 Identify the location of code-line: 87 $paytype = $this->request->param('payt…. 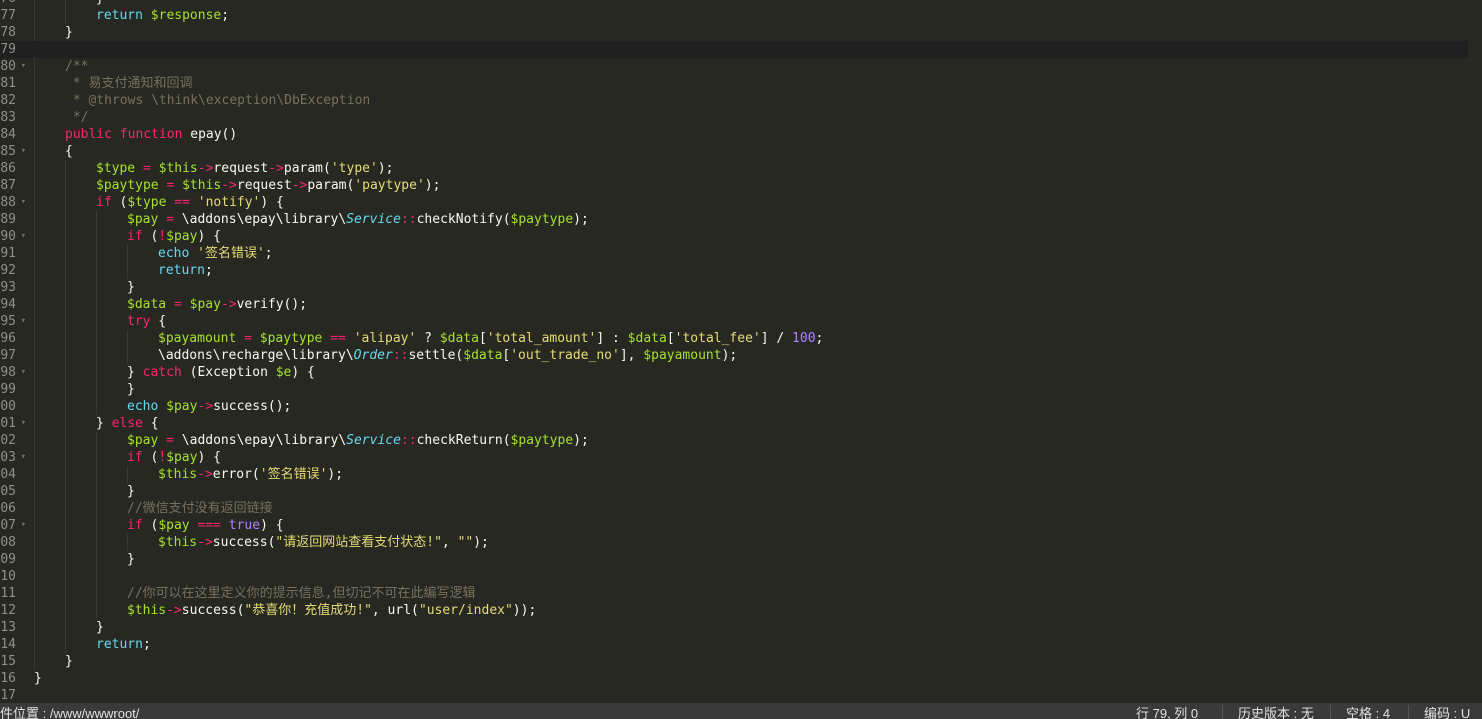
(741, 185).